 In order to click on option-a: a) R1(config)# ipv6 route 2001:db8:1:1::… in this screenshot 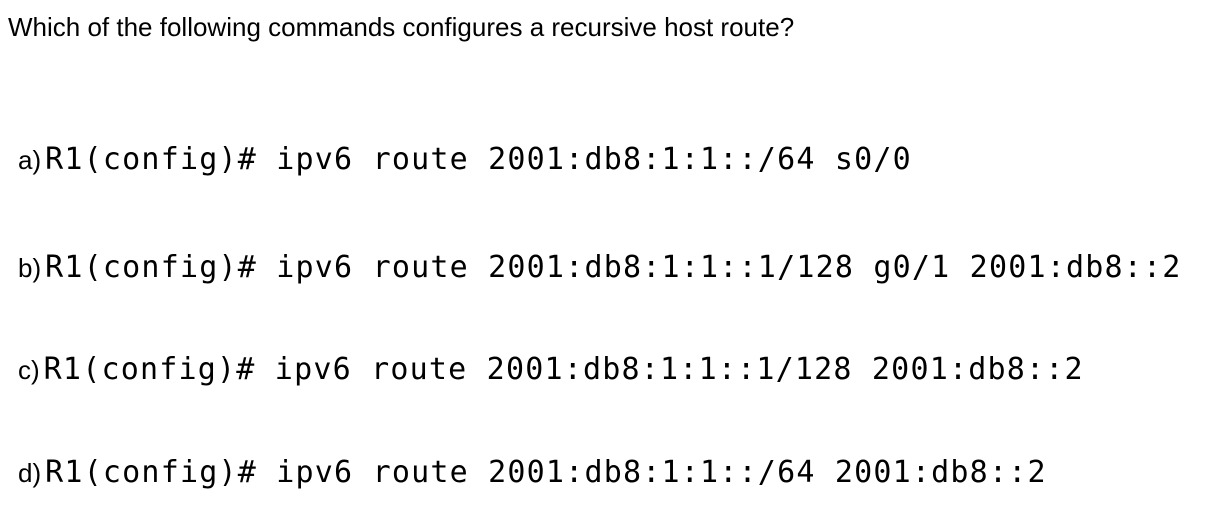, I will do `click(465, 162)`.